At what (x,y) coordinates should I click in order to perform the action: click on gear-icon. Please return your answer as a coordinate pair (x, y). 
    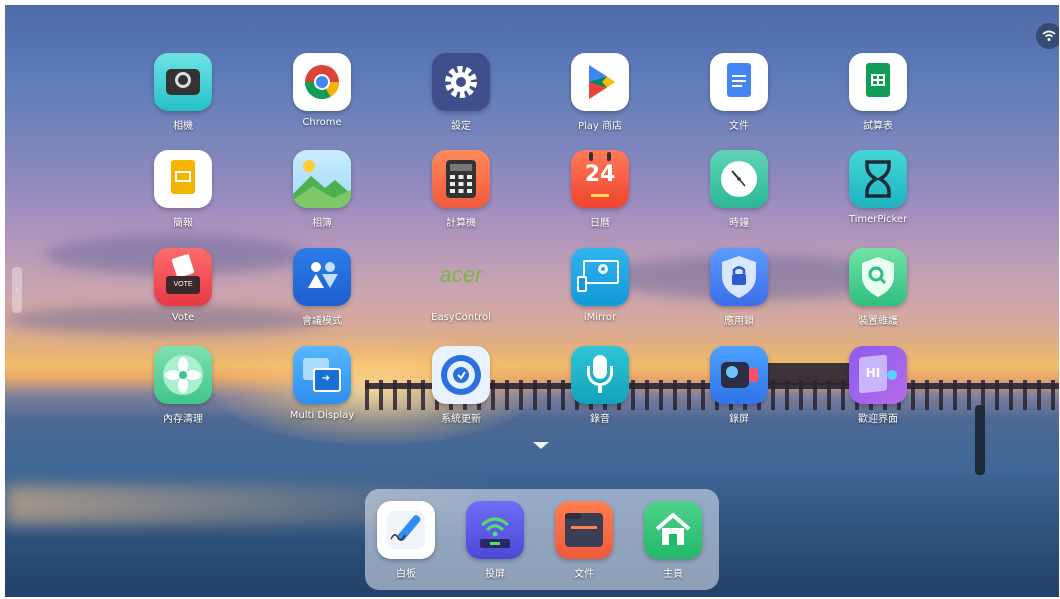
    Looking at the image, I should click on (461, 82).